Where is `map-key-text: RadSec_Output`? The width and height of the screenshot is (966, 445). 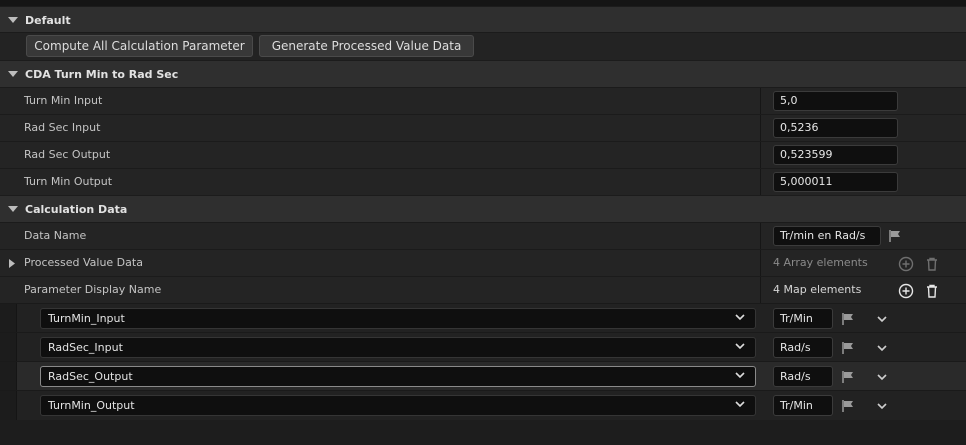
map-key-text: RadSec_Output is located at coordinates (90, 376).